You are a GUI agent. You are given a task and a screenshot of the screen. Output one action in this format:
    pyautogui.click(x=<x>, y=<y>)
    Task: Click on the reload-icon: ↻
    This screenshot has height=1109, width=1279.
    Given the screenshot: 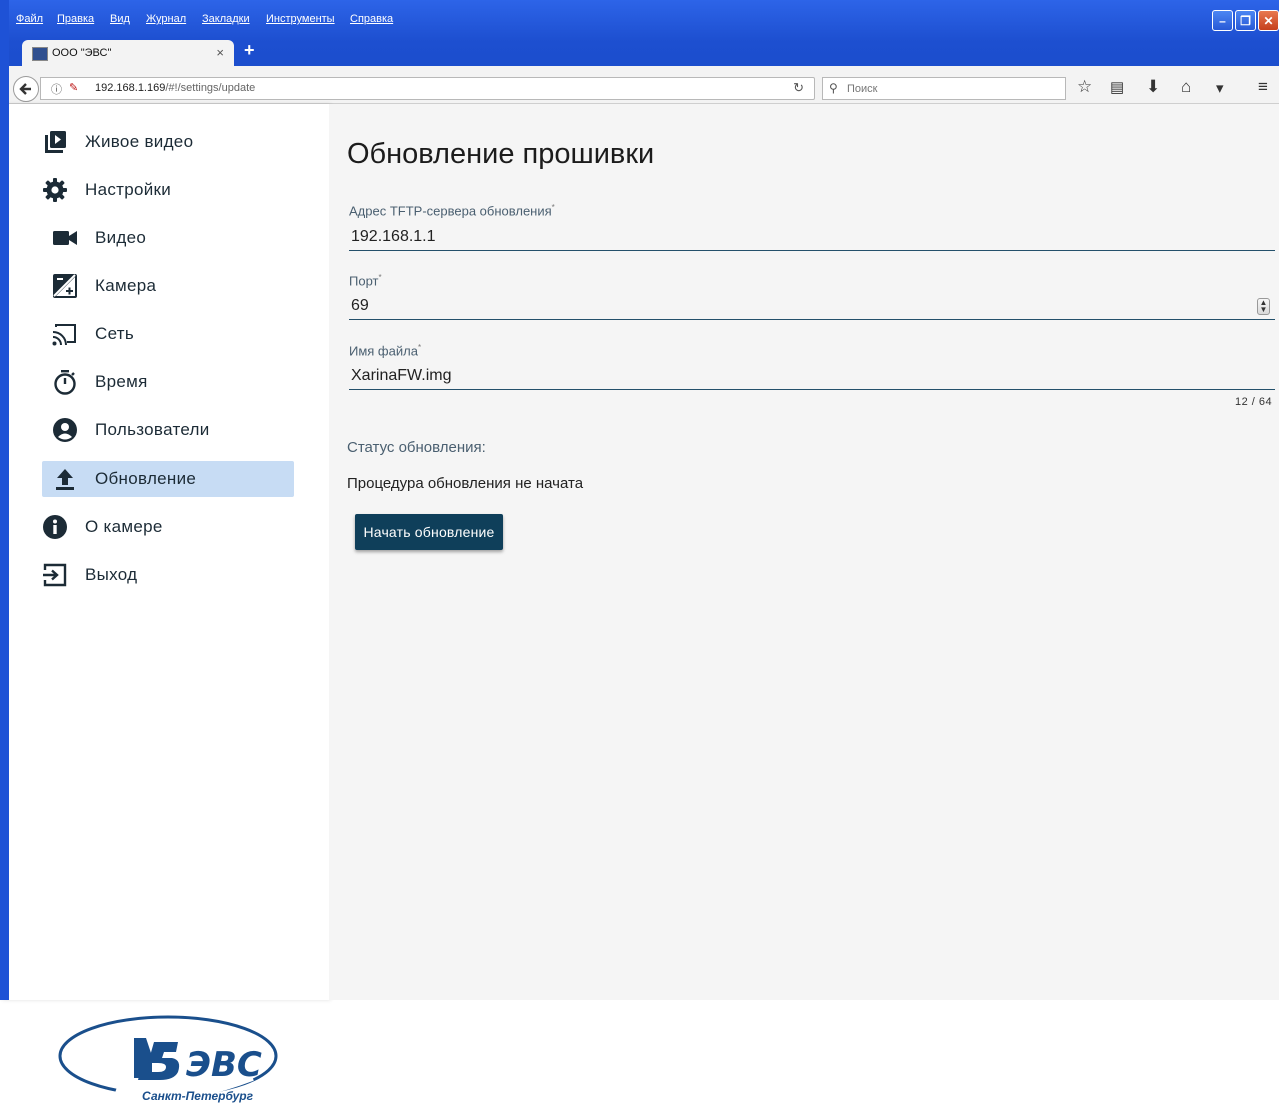 What is the action you would take?
    pyautogui.click(x=798, y=88)
    